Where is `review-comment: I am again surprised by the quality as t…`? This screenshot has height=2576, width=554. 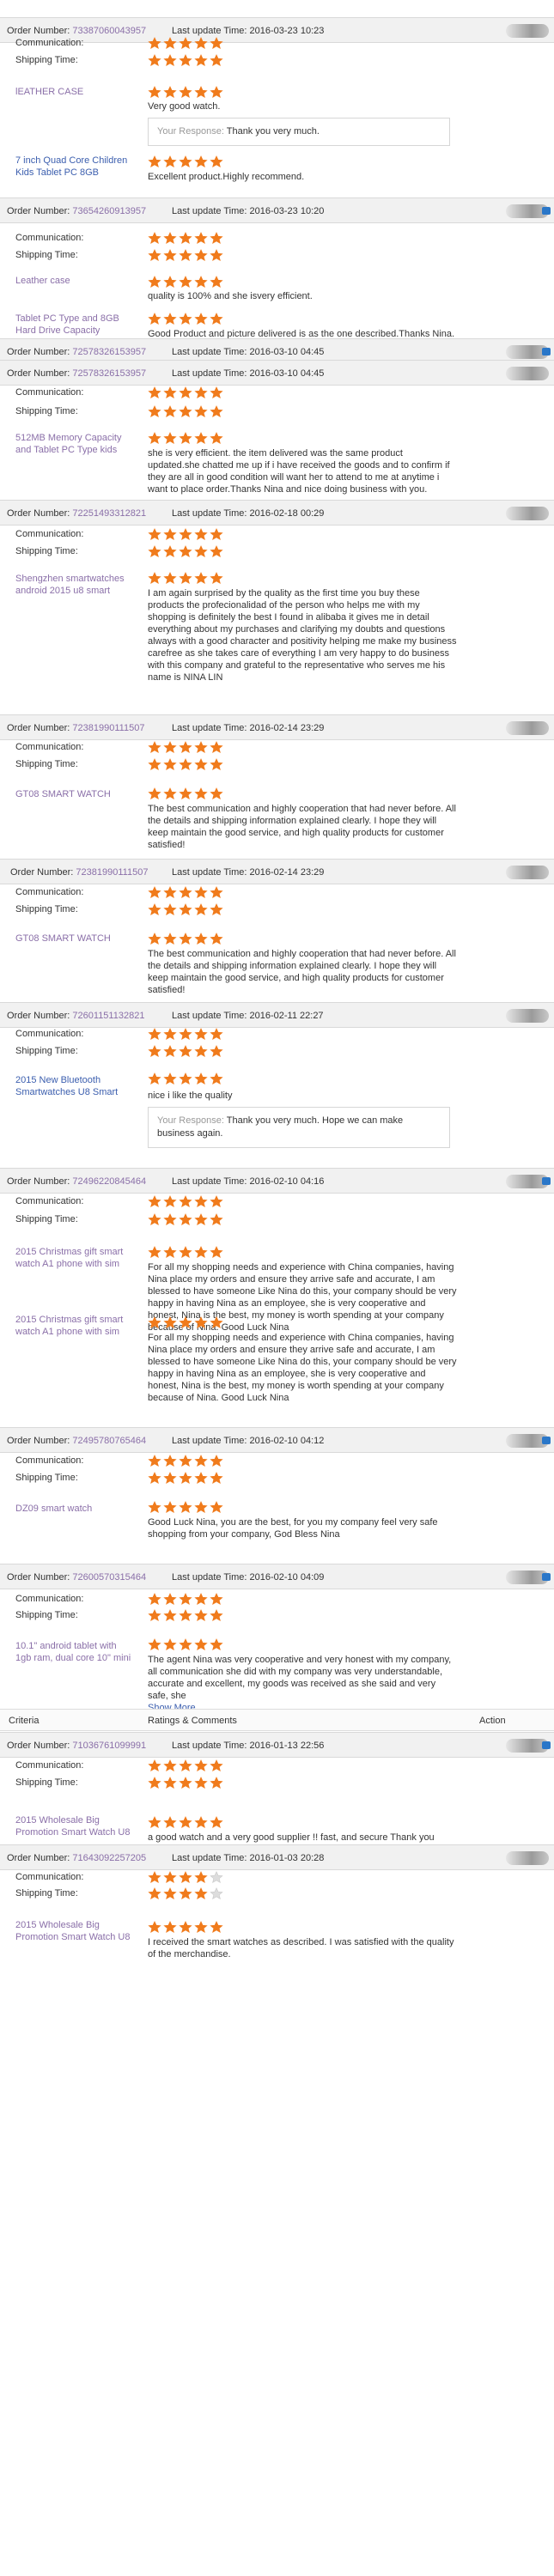 review-comment: I am again surprised by the quality as t… is located at coordinates (302, 635).